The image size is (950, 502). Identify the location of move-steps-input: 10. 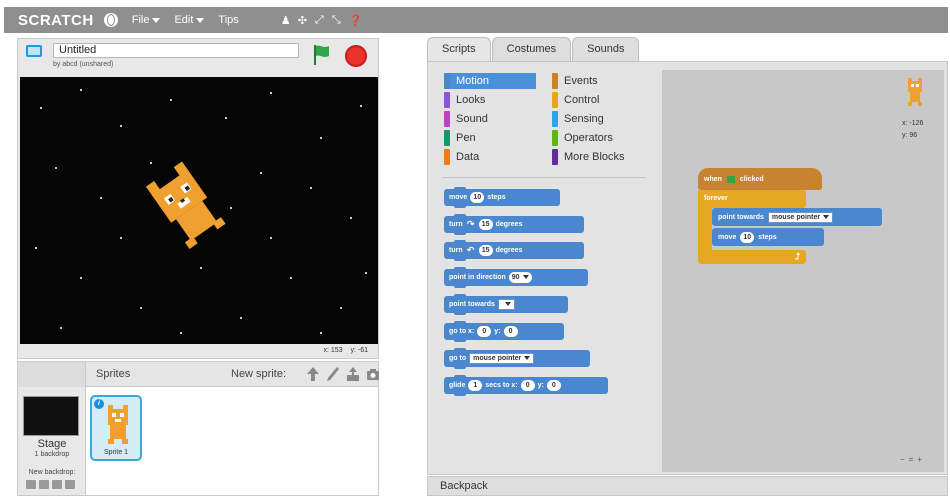
(747, 237).